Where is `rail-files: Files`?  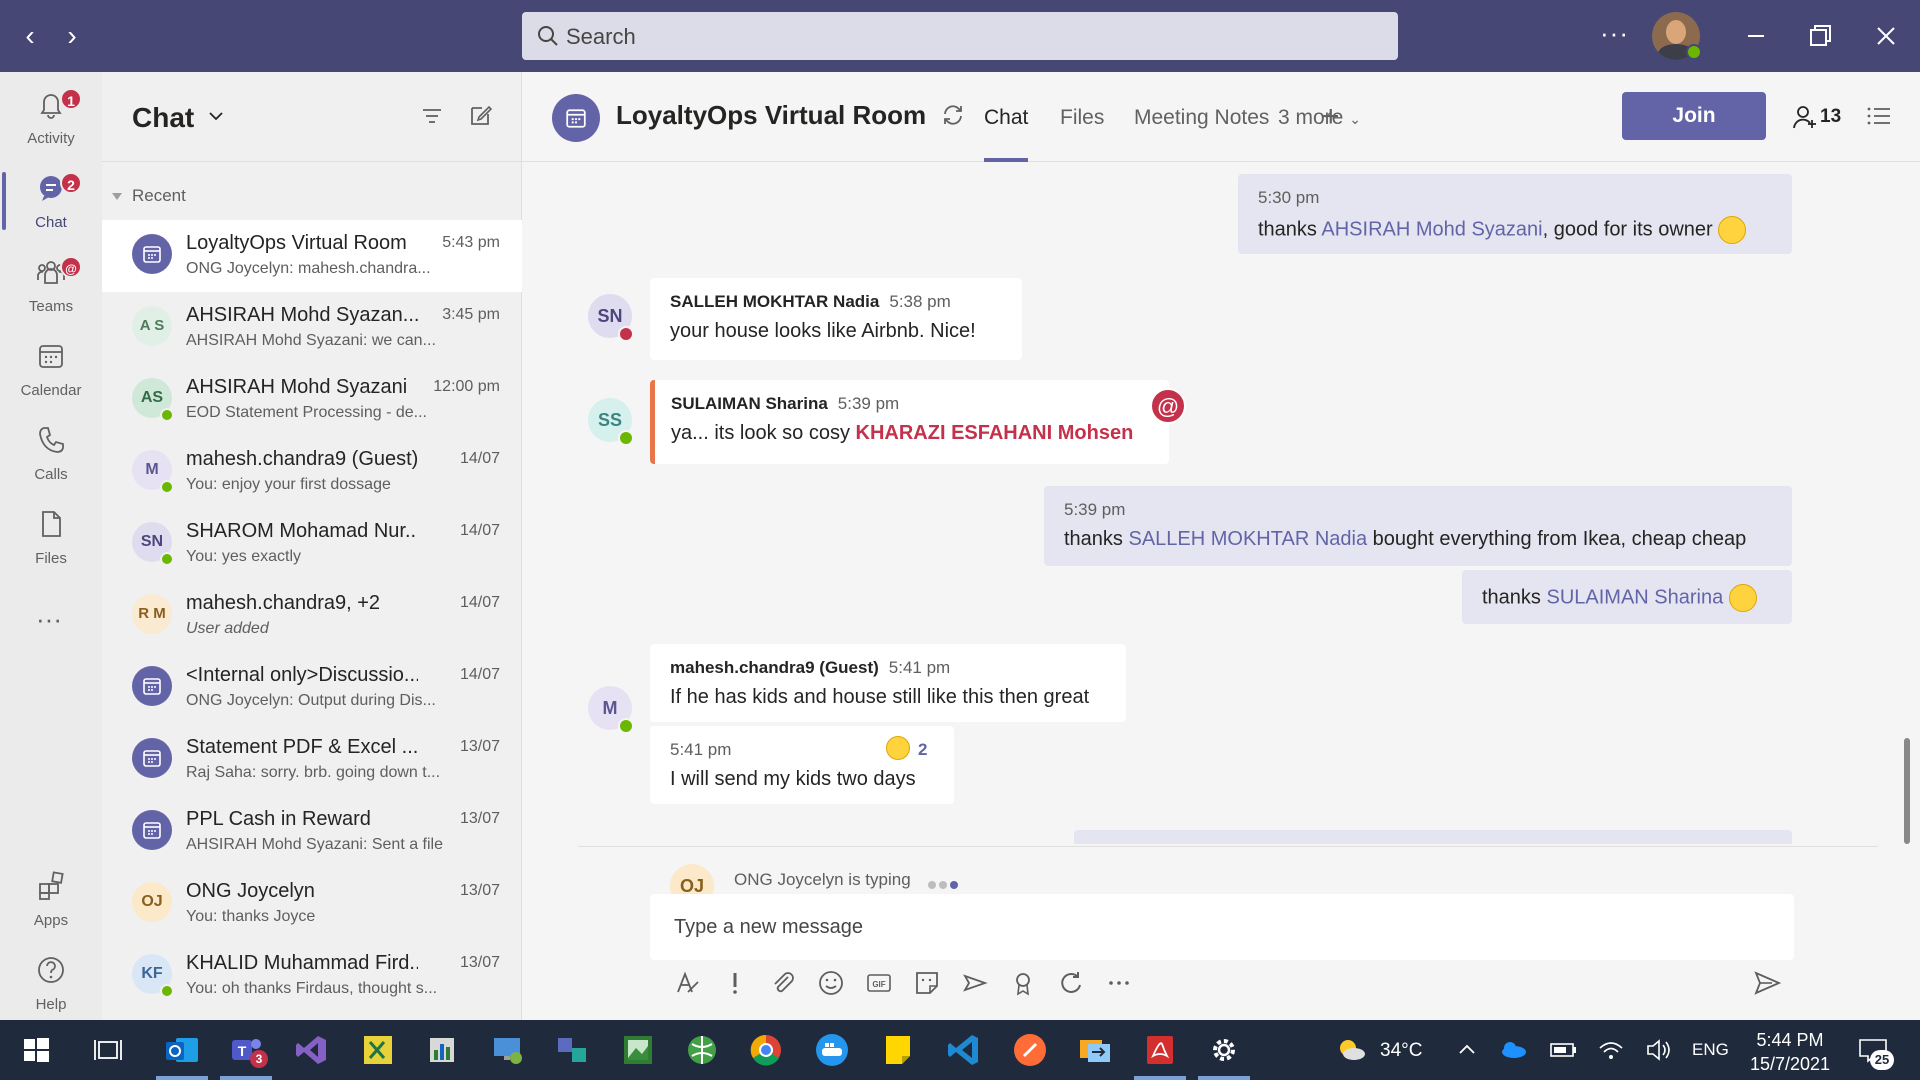
rail-files: Files is located at coordinates (51, 540).